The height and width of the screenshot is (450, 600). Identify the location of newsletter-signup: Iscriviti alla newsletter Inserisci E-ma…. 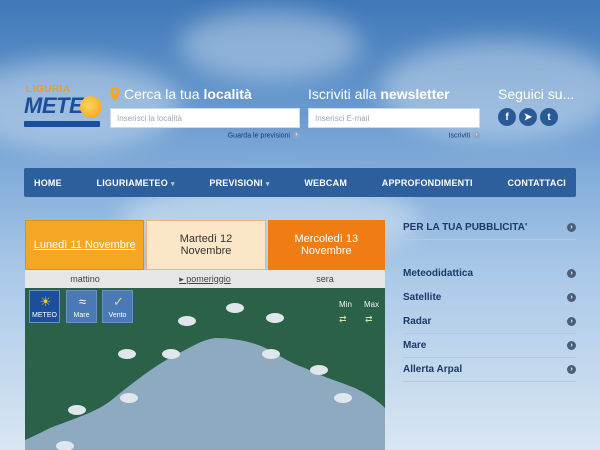
(394, 112).